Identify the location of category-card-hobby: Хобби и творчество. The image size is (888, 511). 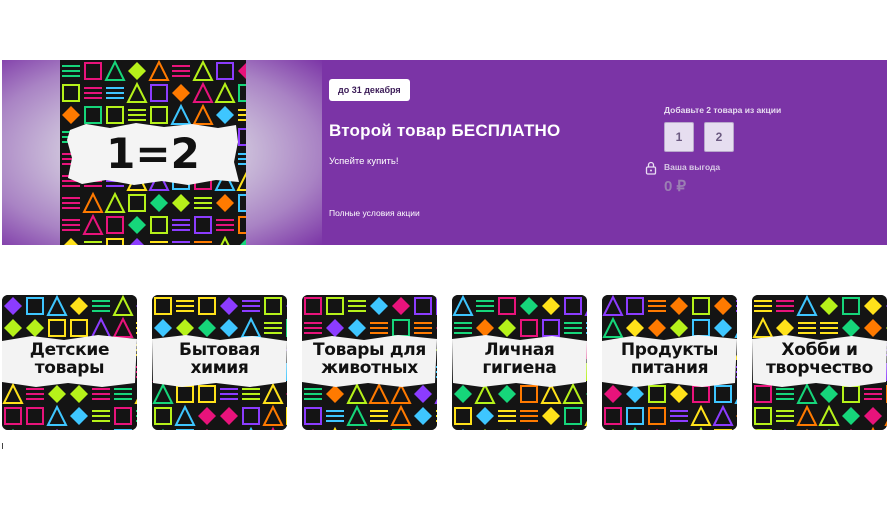
(819, 362).